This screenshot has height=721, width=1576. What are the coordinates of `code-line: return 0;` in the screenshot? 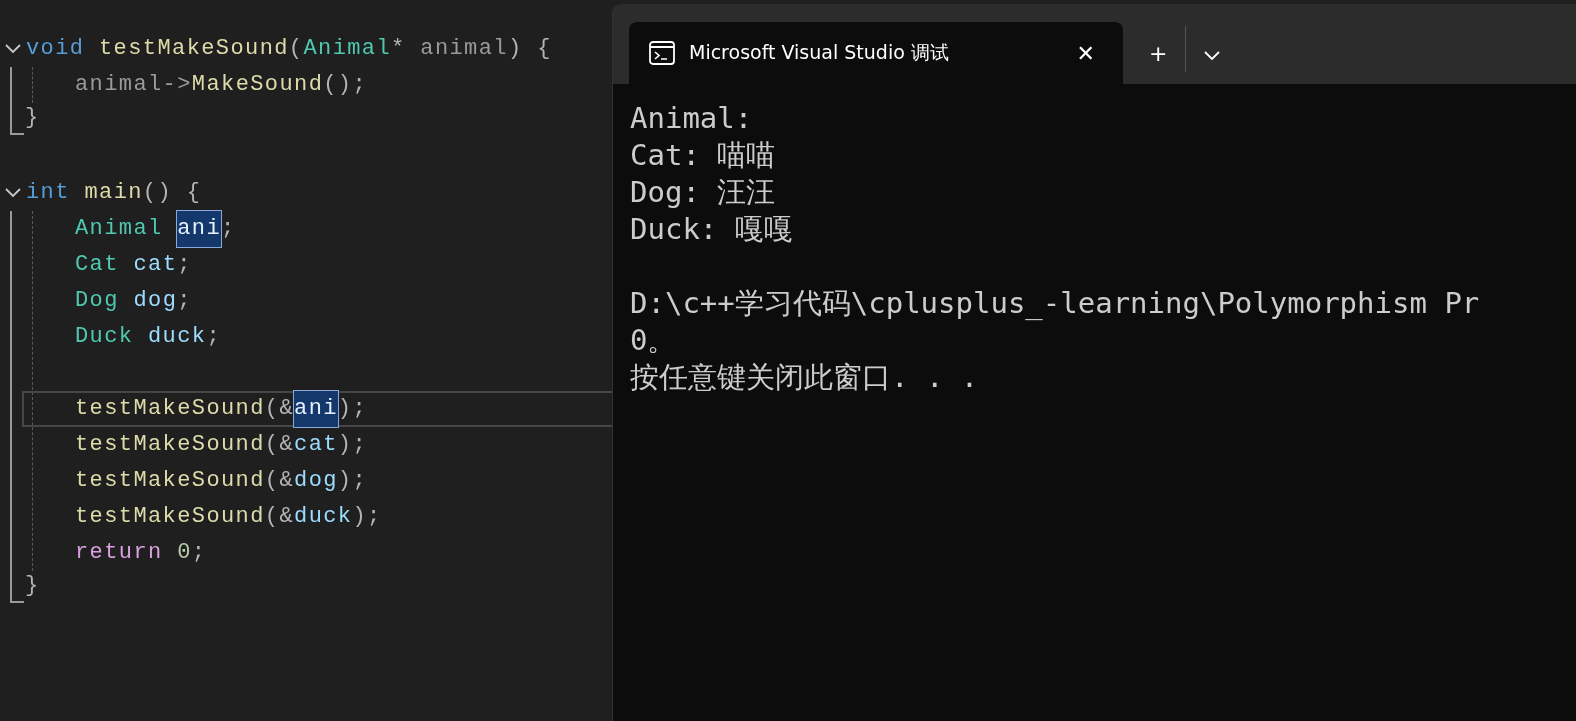 It's located at (141, 553).